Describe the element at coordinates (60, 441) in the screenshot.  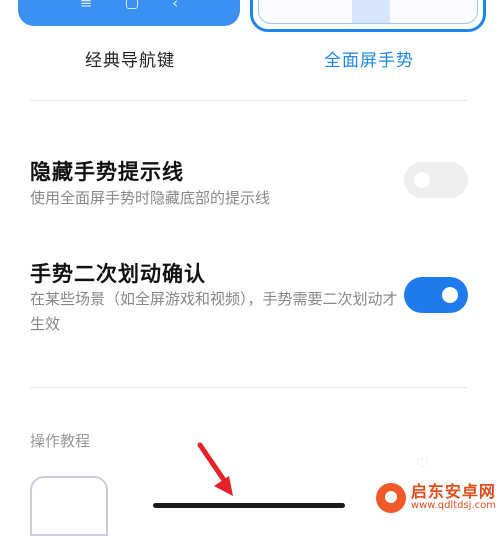
I see `tutorial-header: 操作教程` at that location.